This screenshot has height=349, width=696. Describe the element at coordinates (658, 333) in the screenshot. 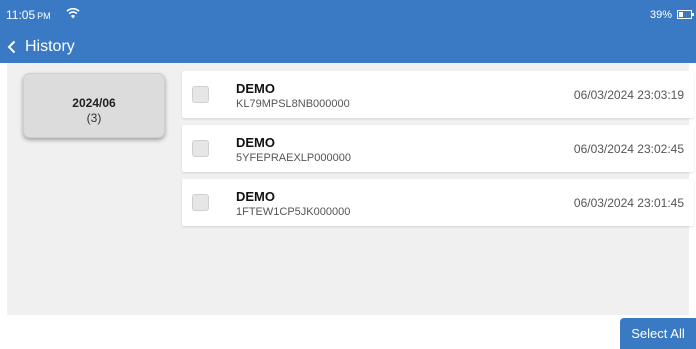

I see `select-all-button: Select All` at that location.